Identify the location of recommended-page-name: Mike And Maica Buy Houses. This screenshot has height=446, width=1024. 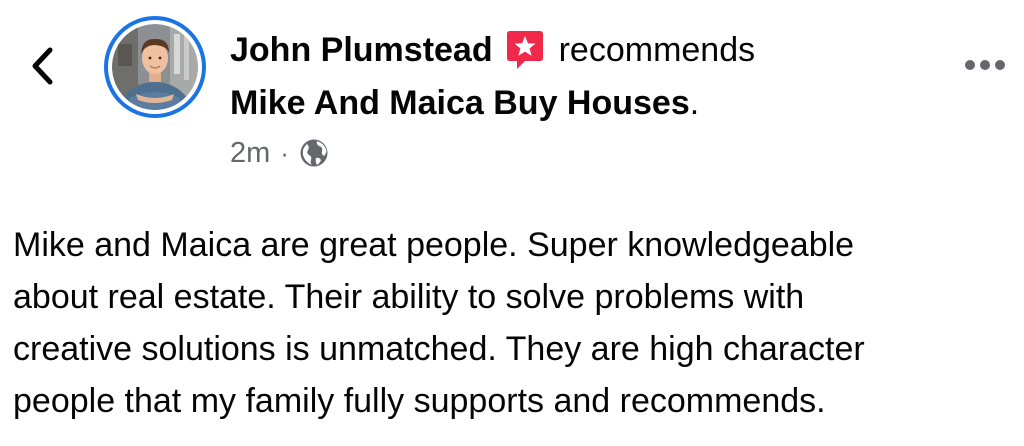
(460, 103).